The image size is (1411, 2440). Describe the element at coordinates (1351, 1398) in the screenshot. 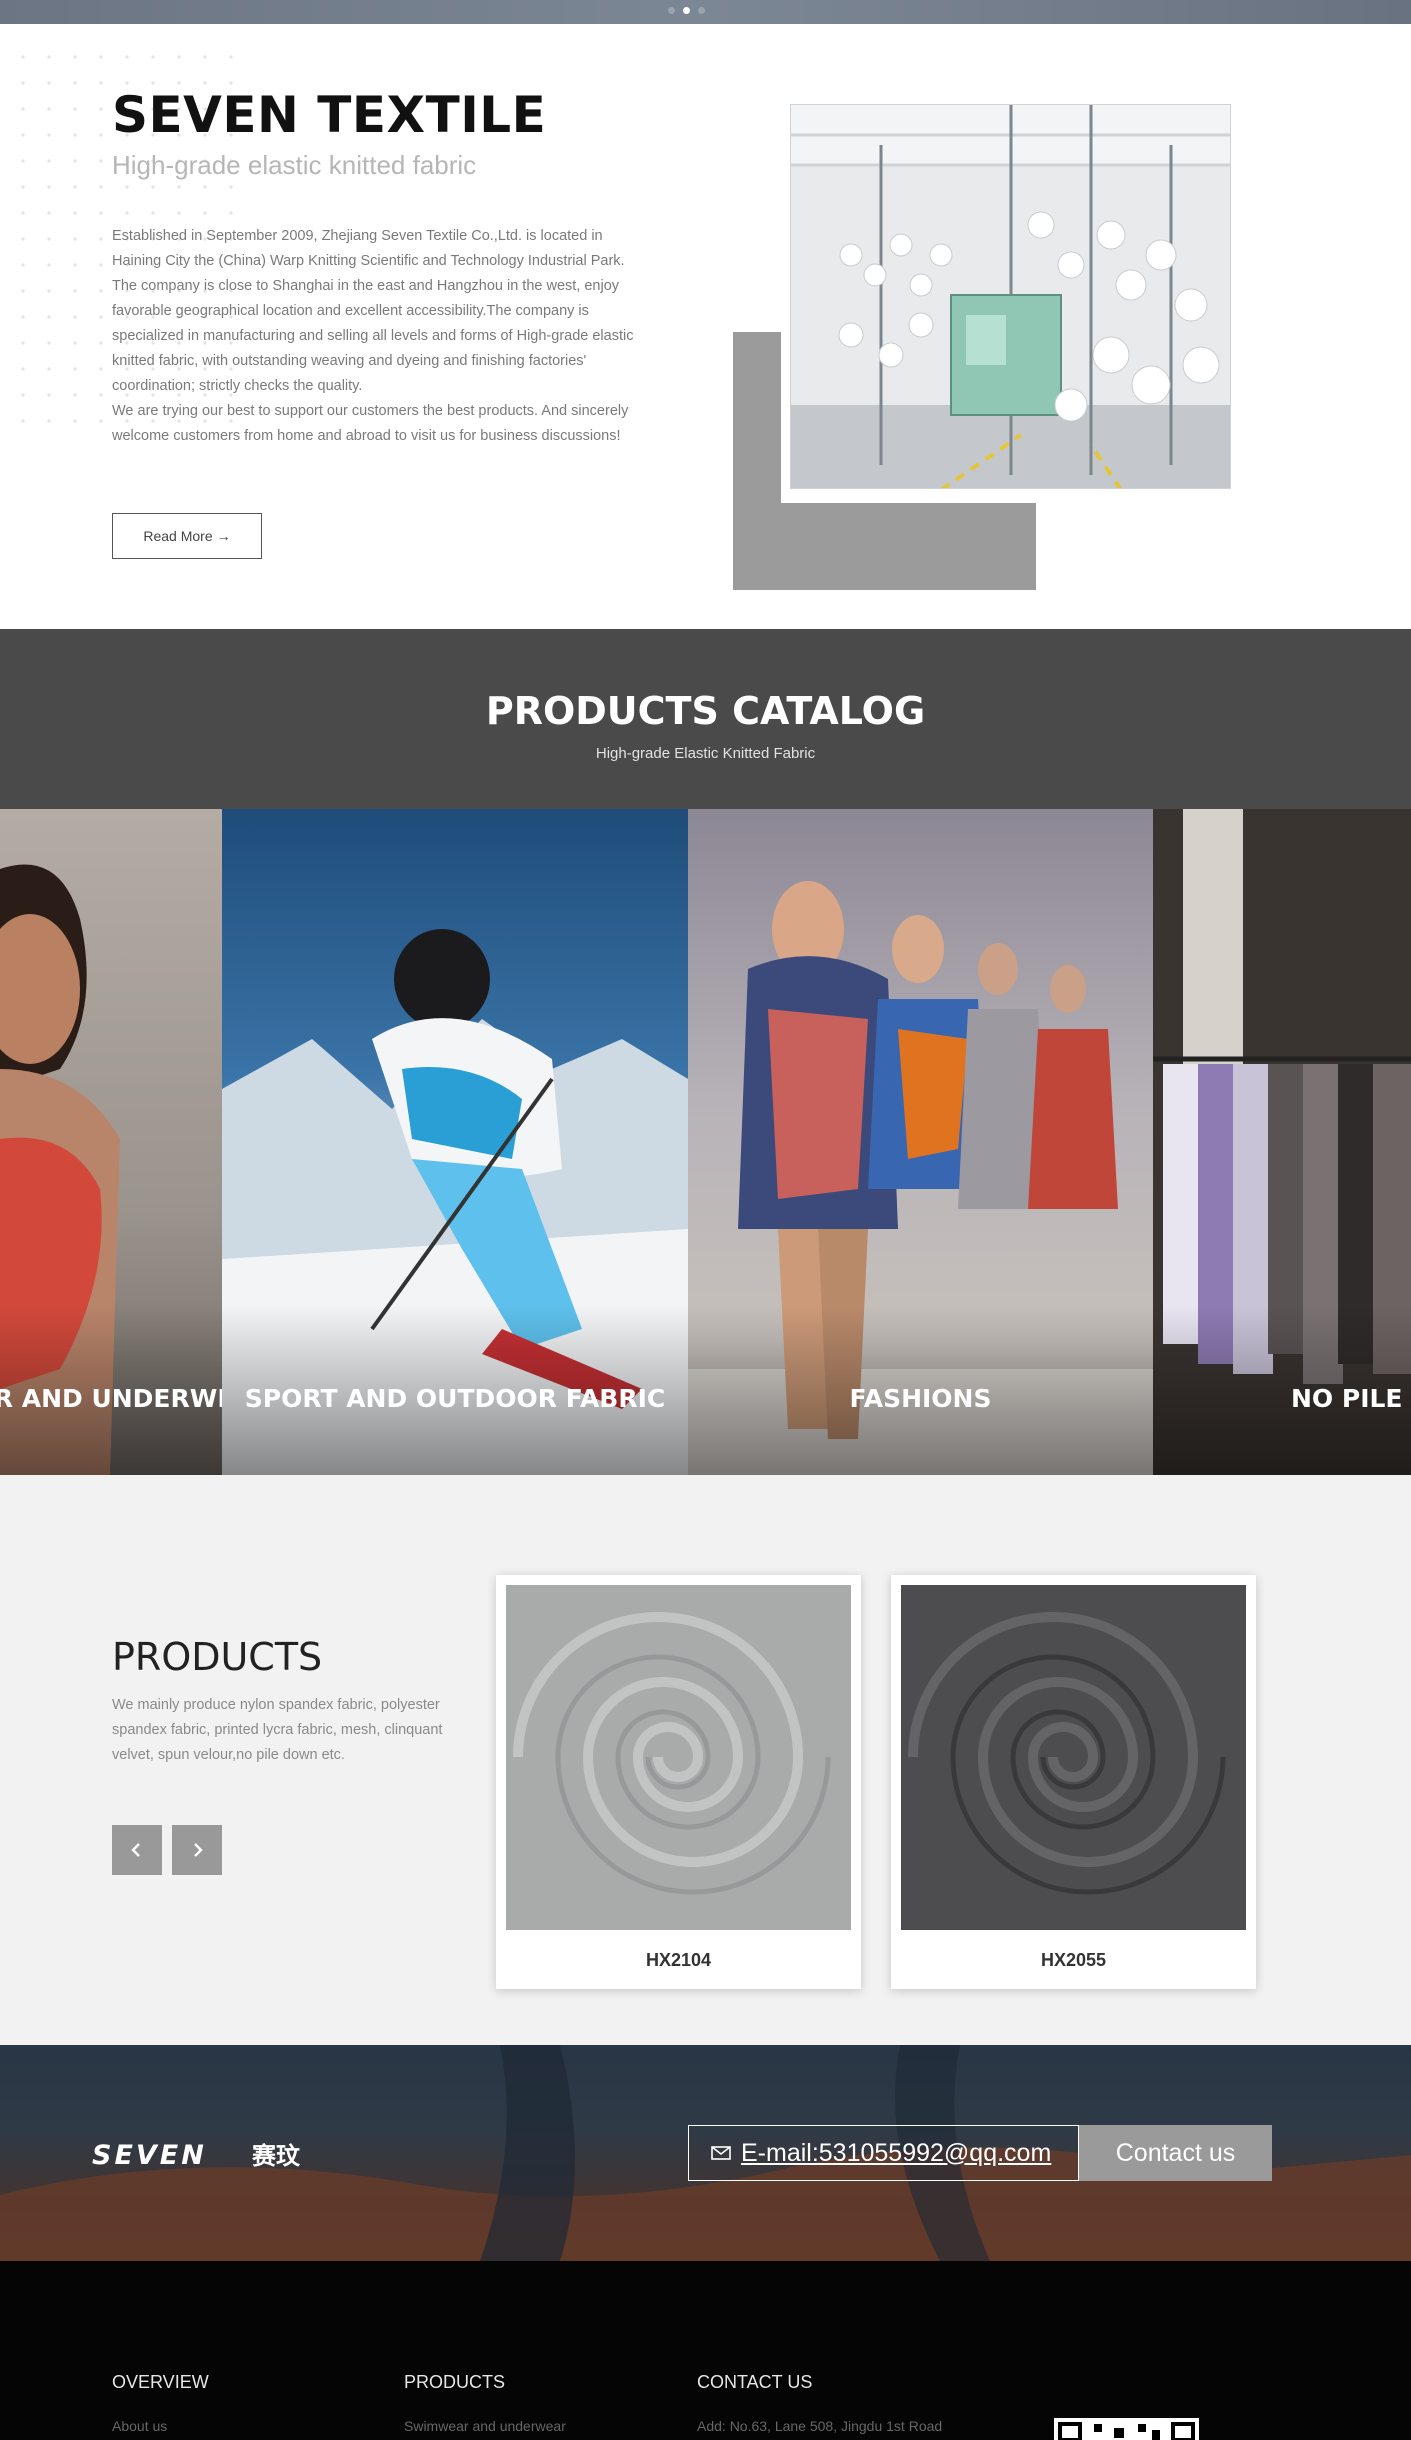

I see `catalog-slide-label: NO PILE DOWN` at that location.